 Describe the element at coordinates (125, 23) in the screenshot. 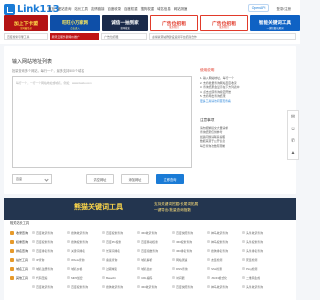

I see `ad-banner: 诚信一抽到家 全网批发` at that location.